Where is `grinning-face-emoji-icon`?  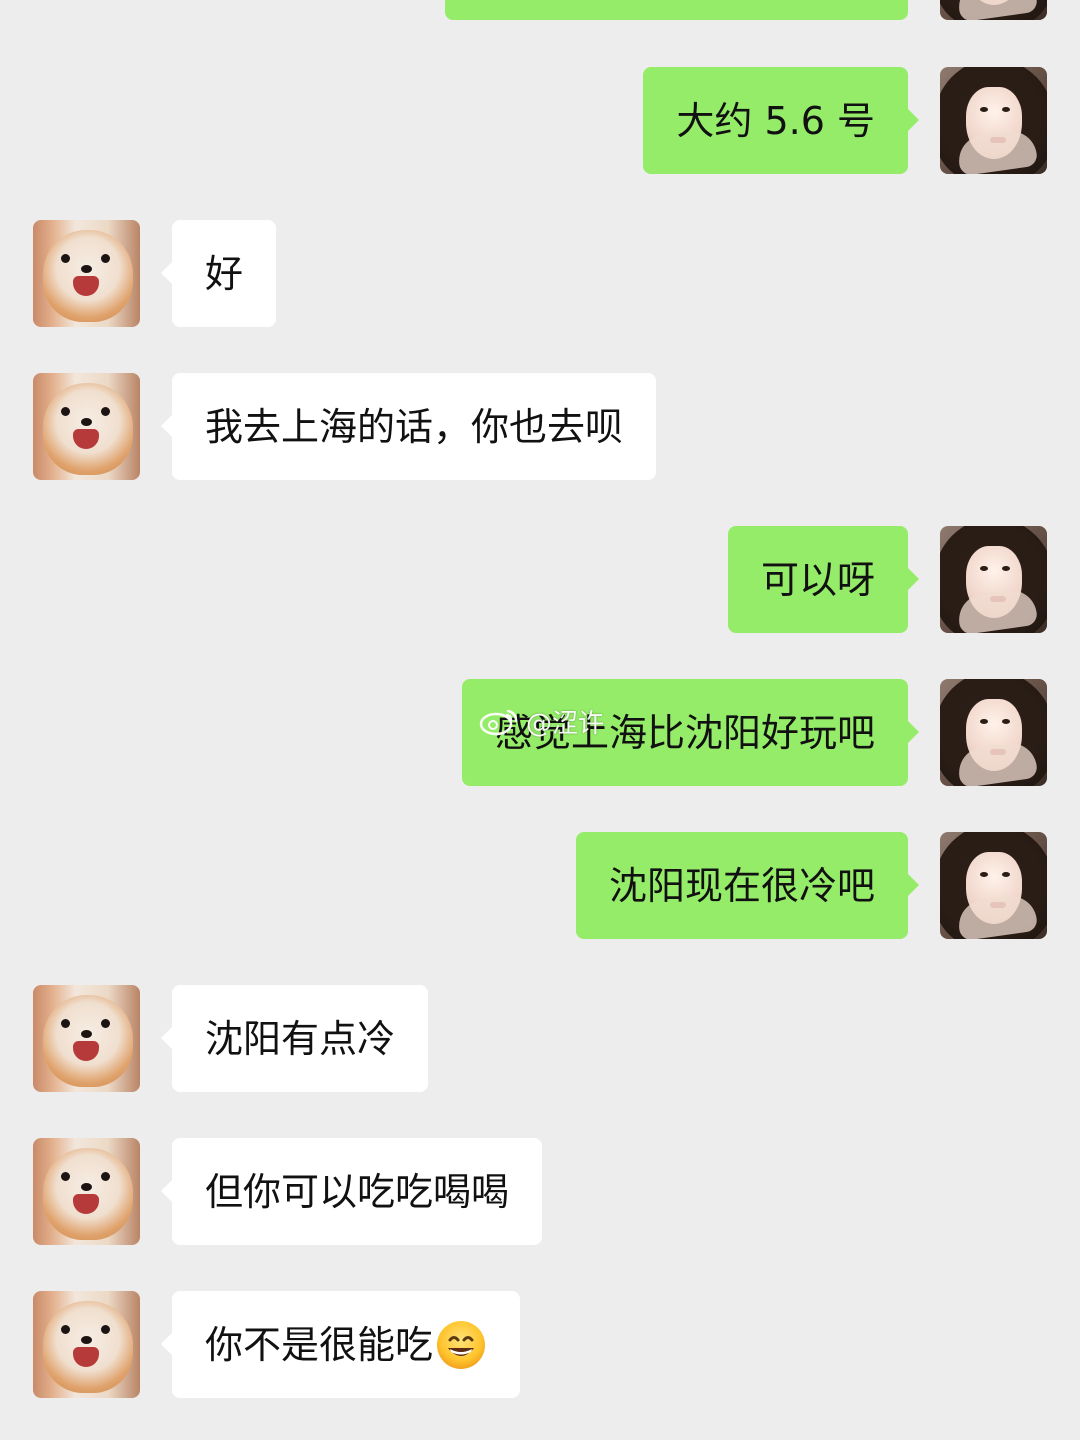
grinning-face-emoji-icon is located at coordinates (461, 1344).